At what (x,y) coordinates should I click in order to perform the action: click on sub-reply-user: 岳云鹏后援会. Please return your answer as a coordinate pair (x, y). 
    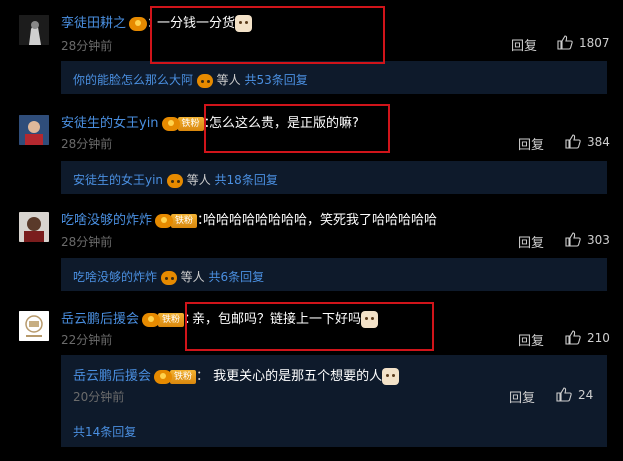
    Looking at the image, I should click on (112, 376).